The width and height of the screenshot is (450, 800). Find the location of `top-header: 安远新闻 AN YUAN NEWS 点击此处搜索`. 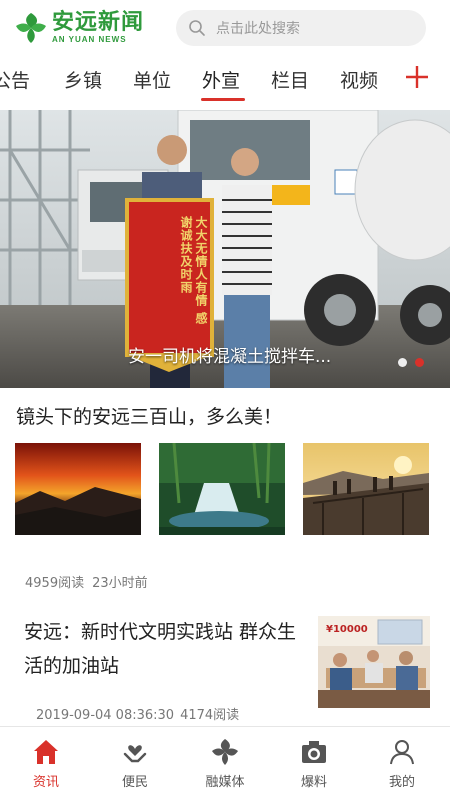

top-header: 安远新闻 AN YUAN NEWS 点击此处搜索 is located at coordinates (225, 29).